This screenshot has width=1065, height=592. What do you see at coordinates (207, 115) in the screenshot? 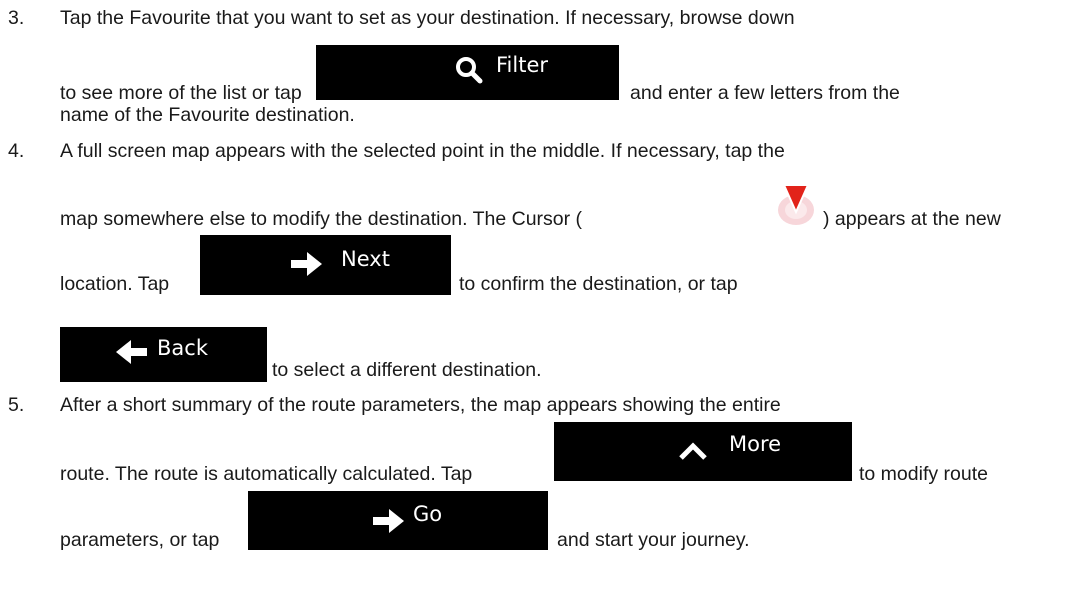
I see `step-3-line-3: name of the Favourite destination.` at bounding box center [207, 115].